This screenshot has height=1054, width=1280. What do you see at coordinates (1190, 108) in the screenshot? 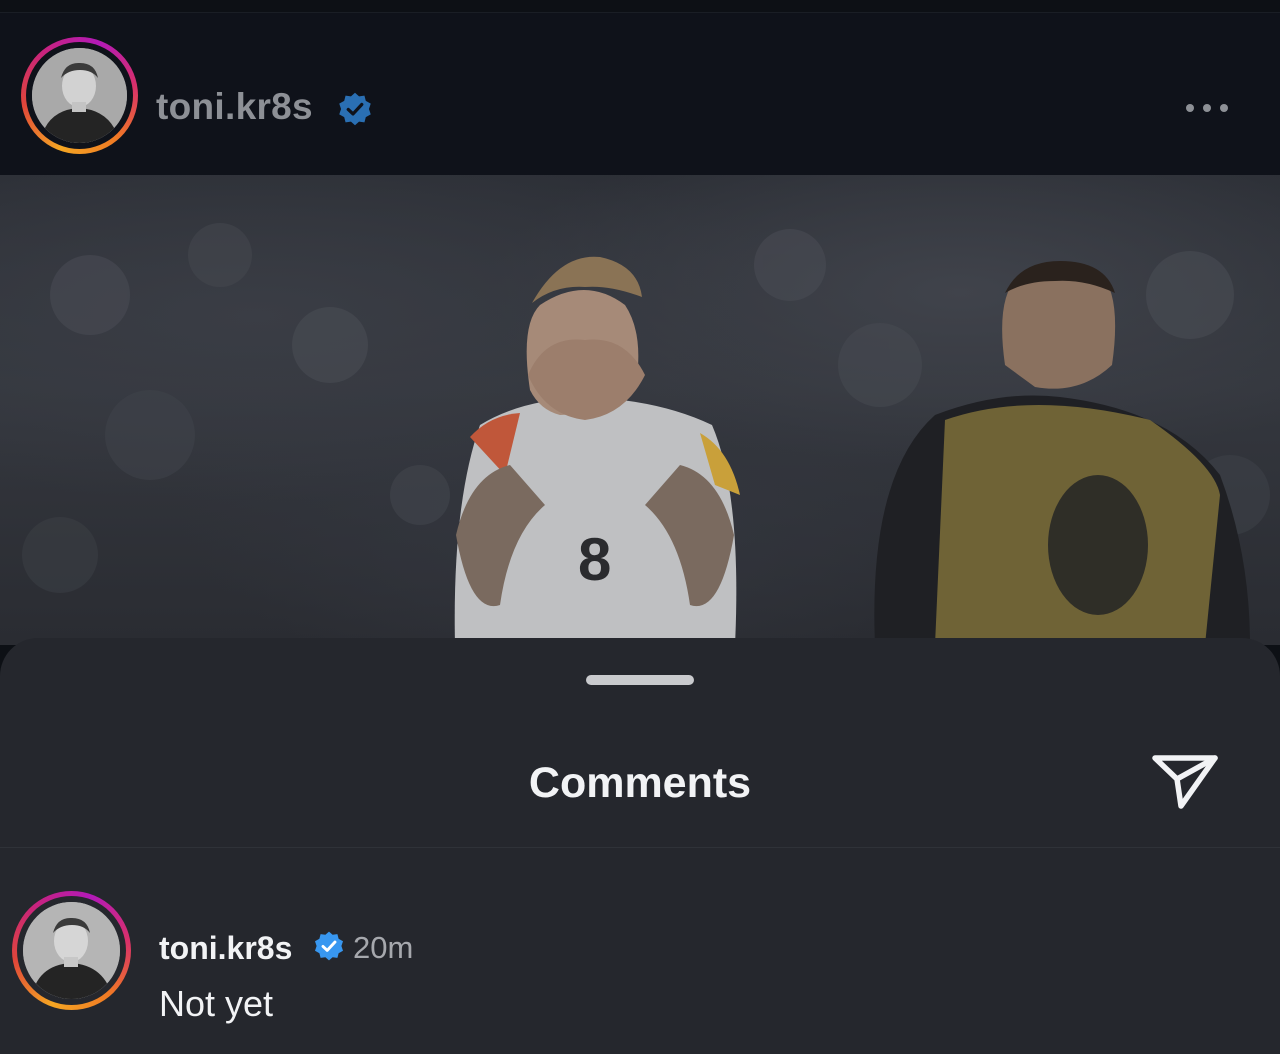
I see `more-horizontal-icon` at bounding box center [1190, 108].